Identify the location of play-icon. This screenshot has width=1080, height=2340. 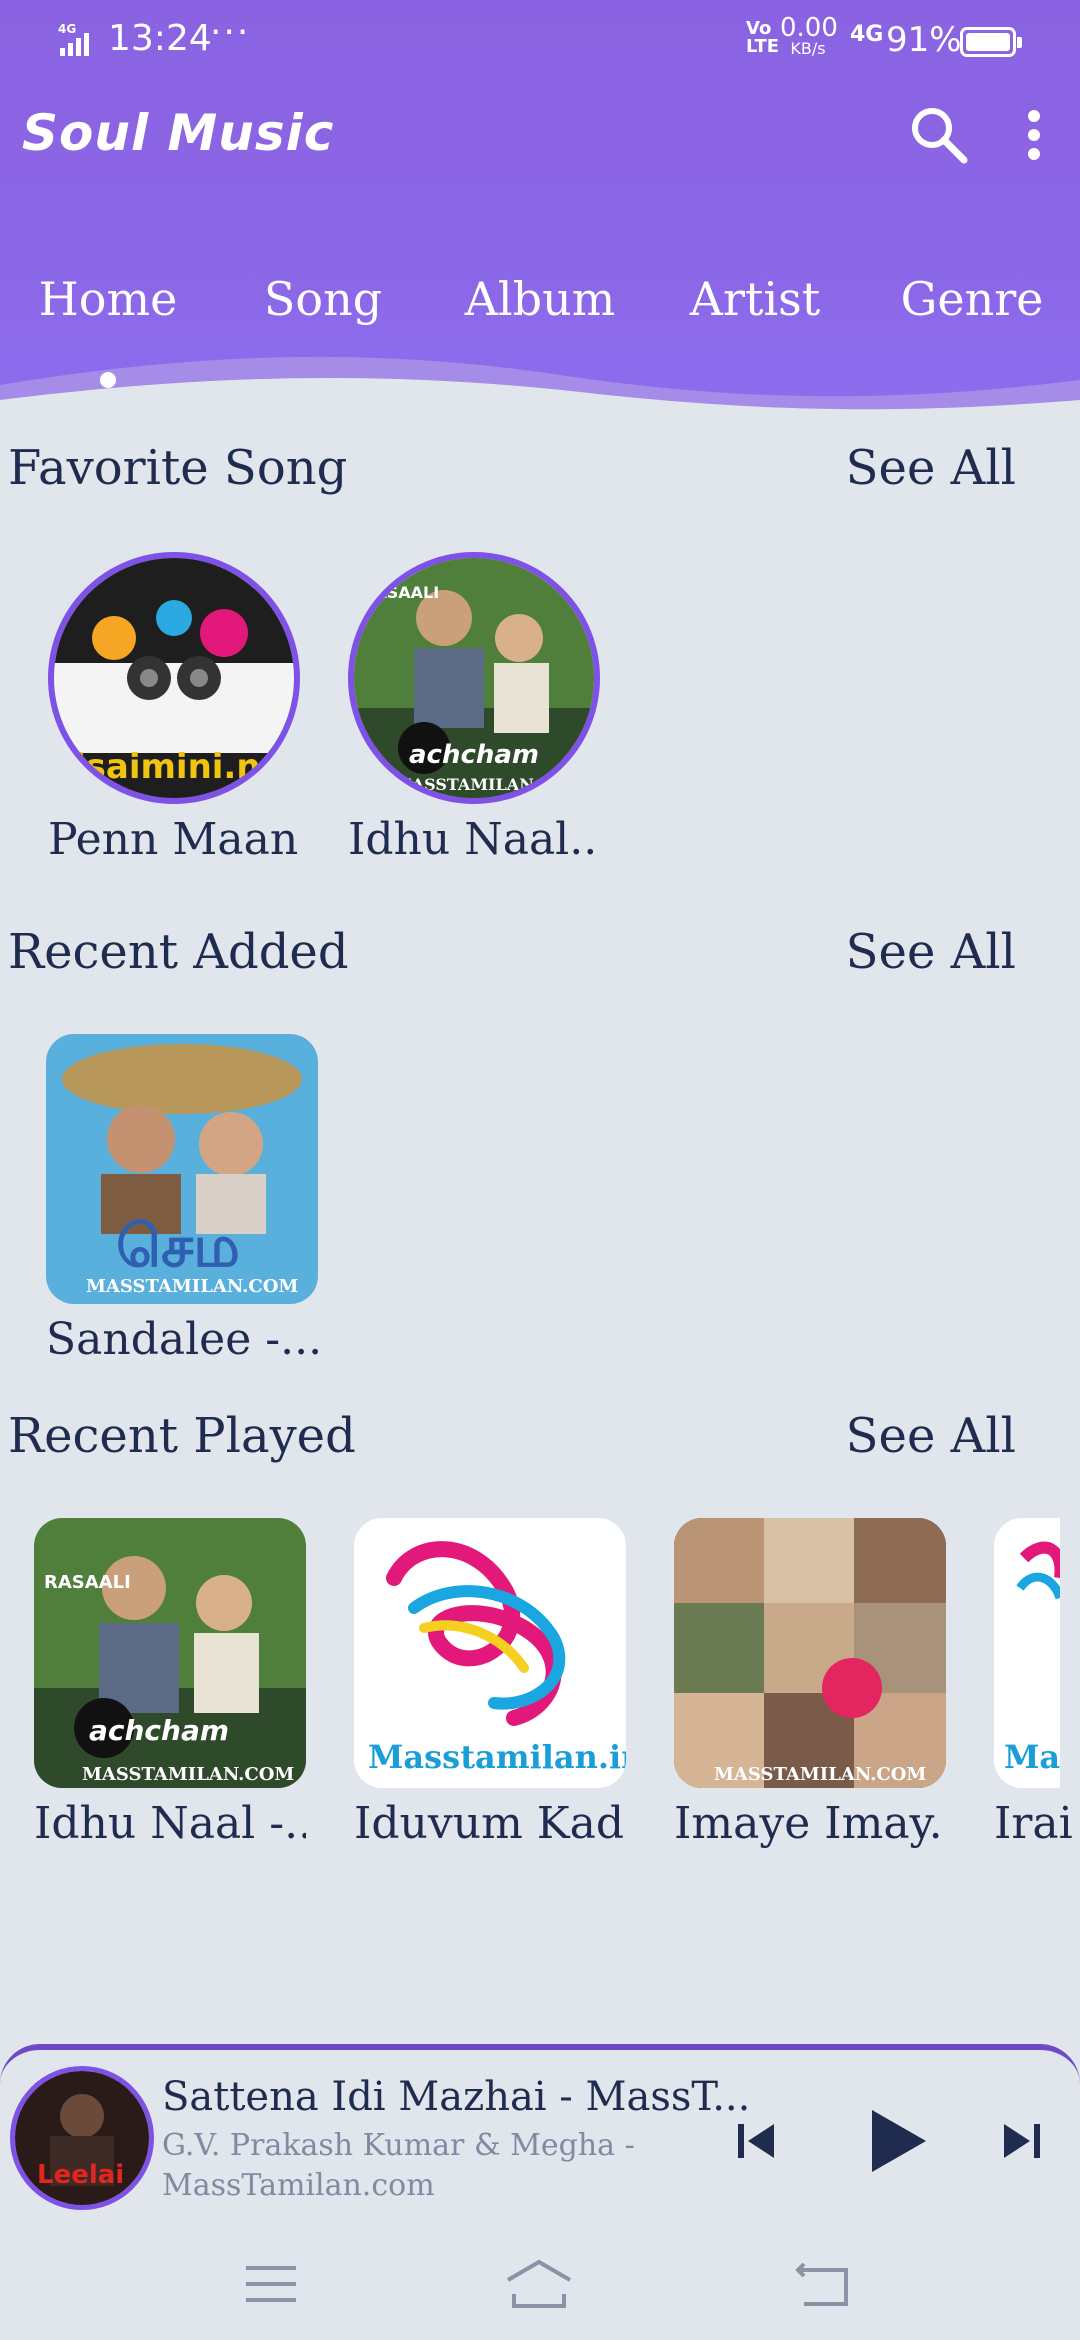
(899, 2141).